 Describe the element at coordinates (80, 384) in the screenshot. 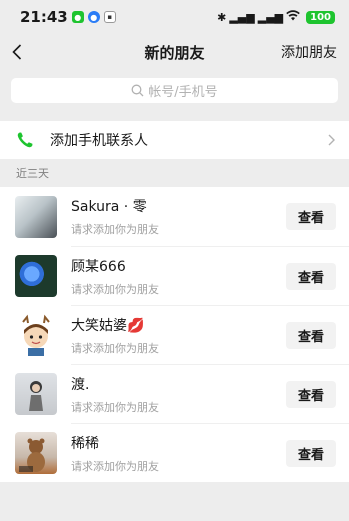

I see `friend-name: 渡.` at that location.